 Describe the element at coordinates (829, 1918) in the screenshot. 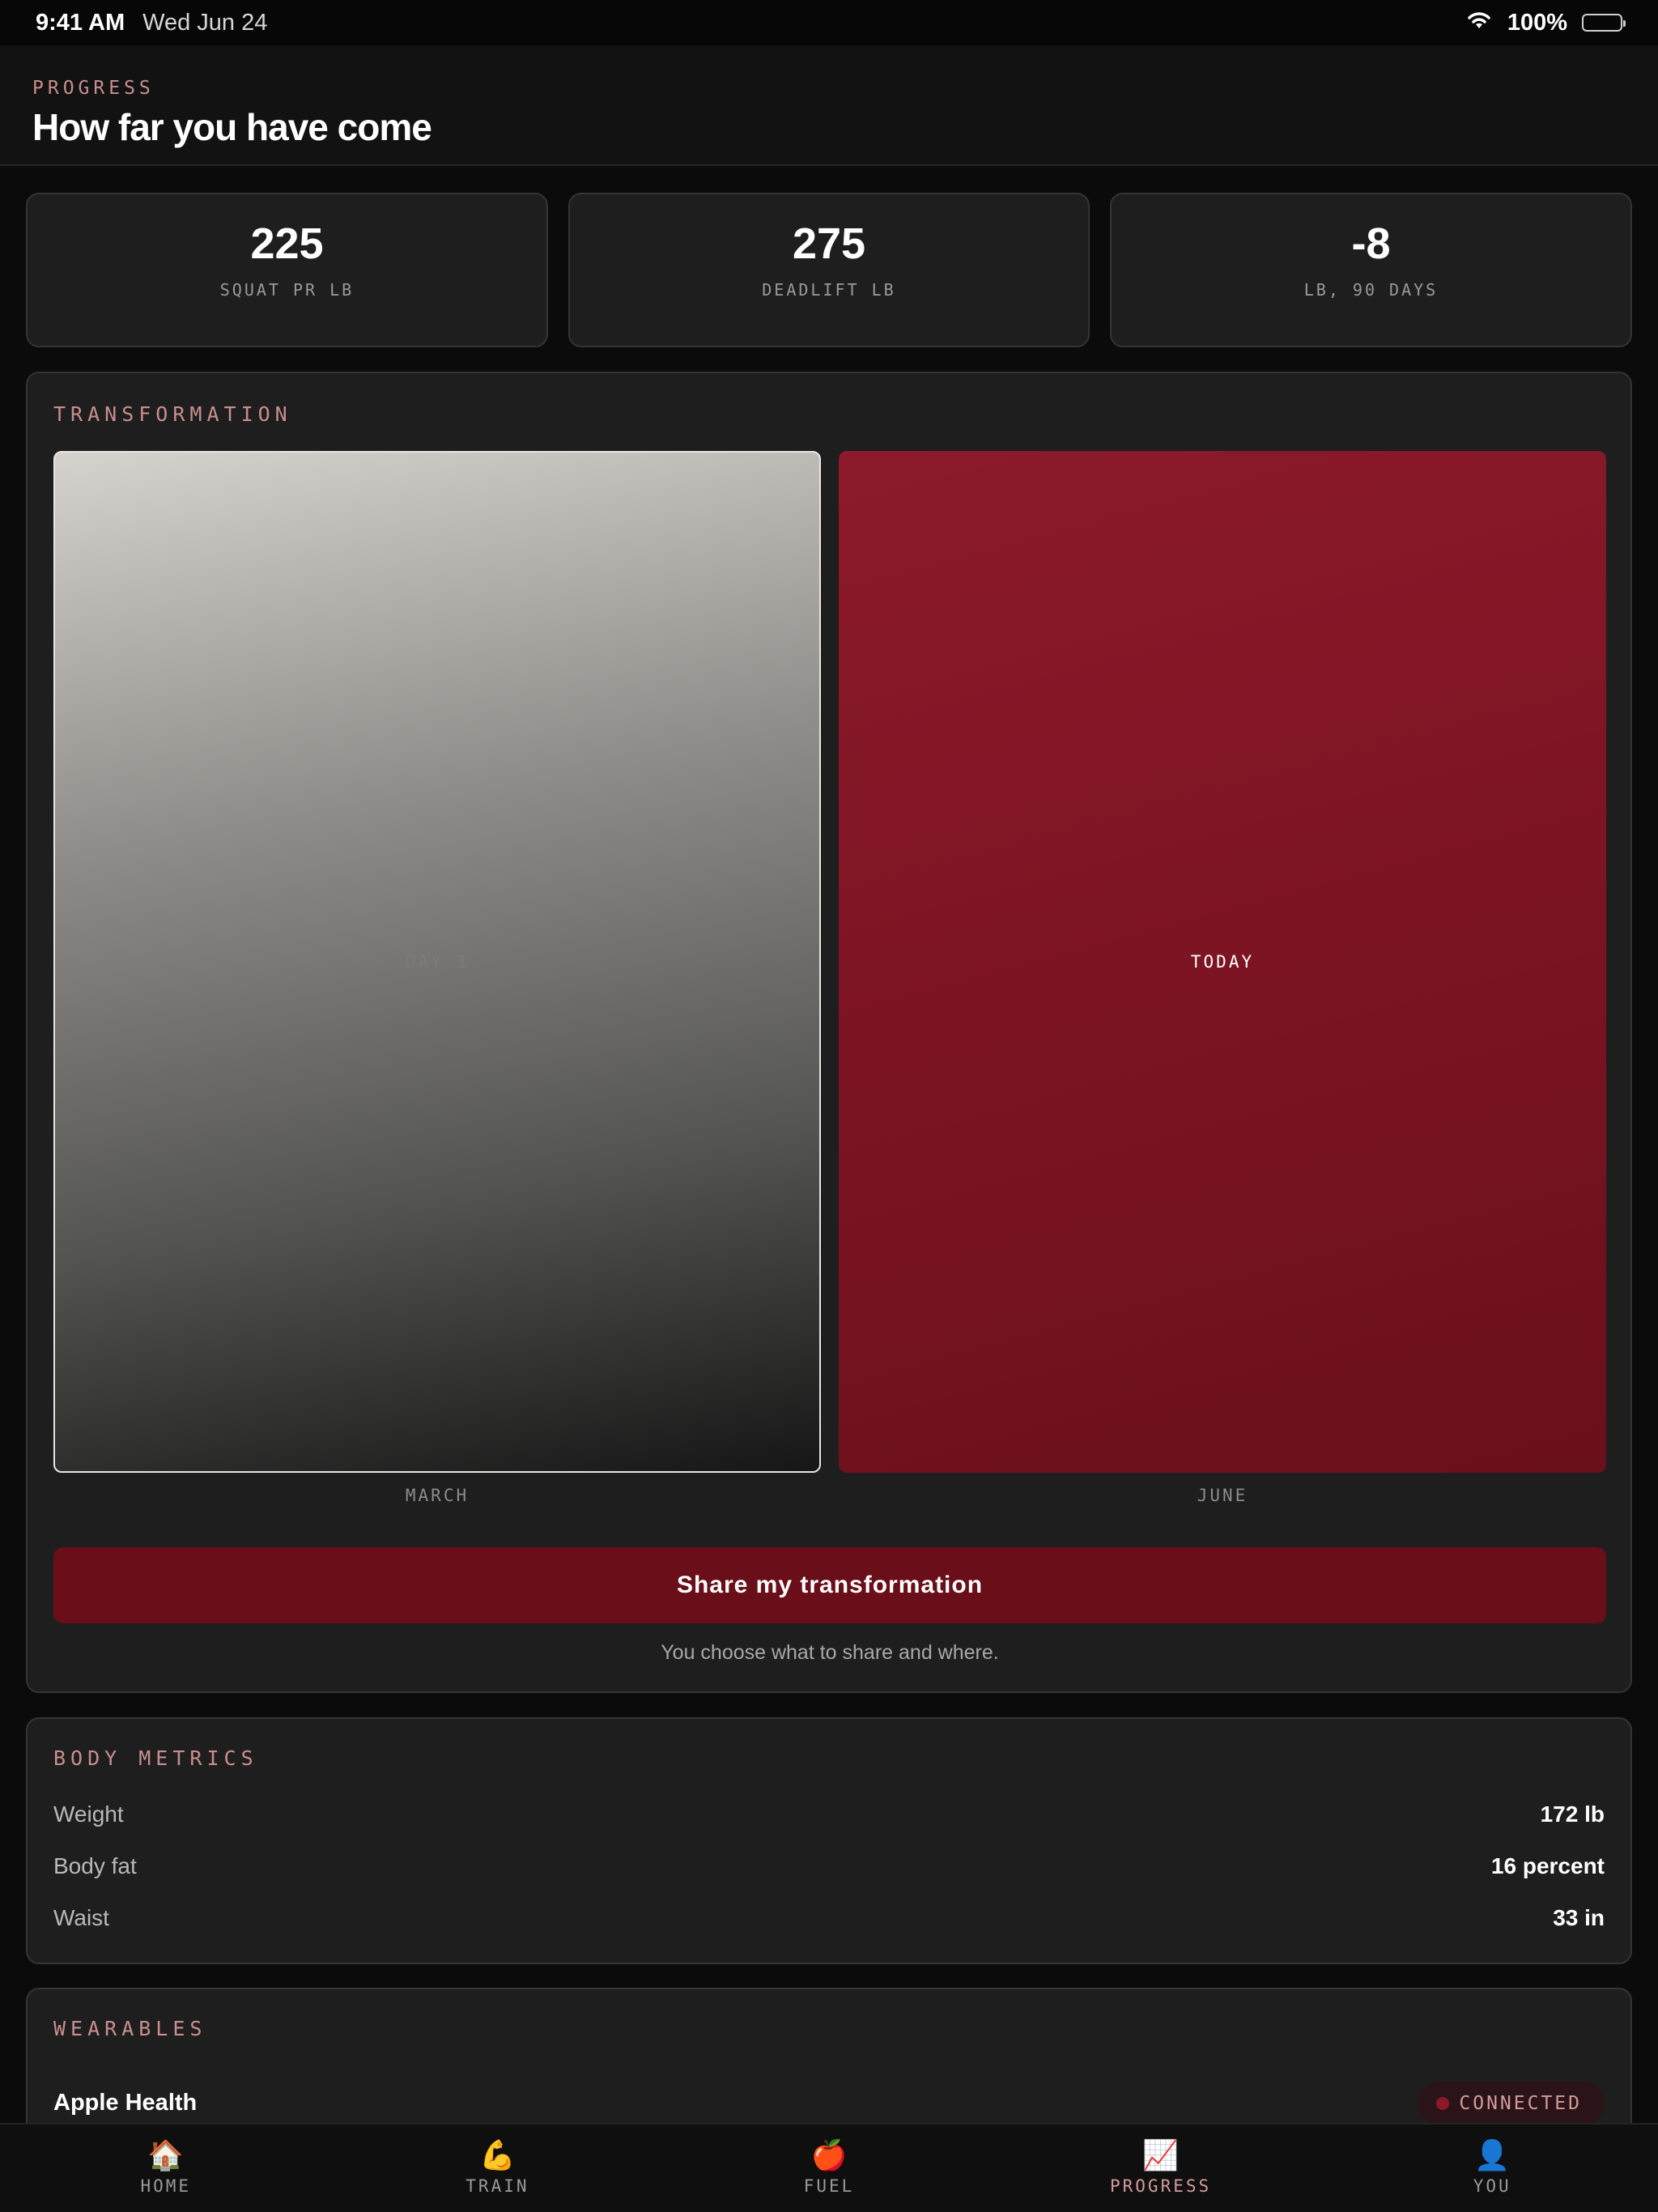

I see `metric-row-waist: Waist 33 in` at that location.